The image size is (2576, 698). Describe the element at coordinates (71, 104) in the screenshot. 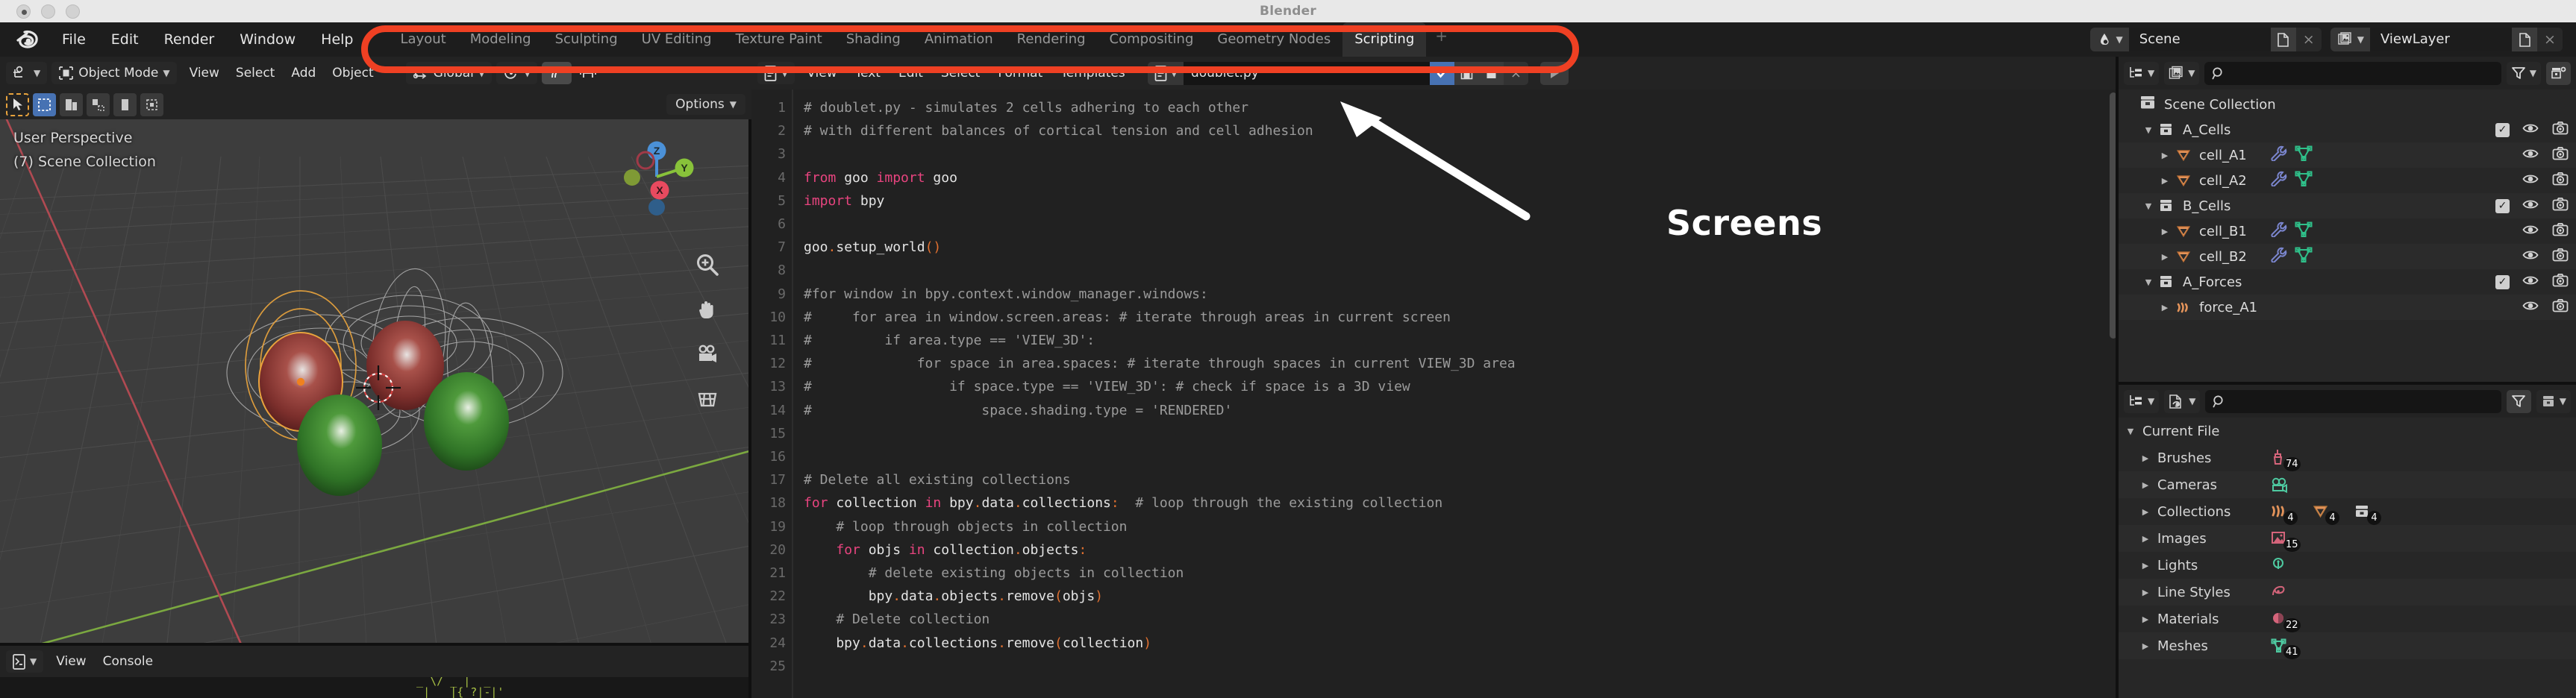

I see `select-box-b-tool-button` at that location.